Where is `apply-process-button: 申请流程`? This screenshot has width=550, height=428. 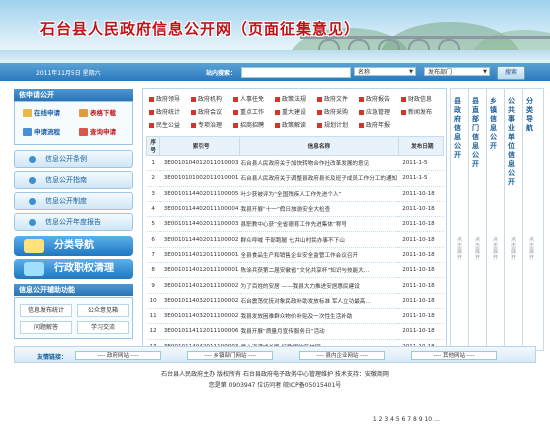 apply-process-button: 申请流程 is located at coordinates (49, 132).